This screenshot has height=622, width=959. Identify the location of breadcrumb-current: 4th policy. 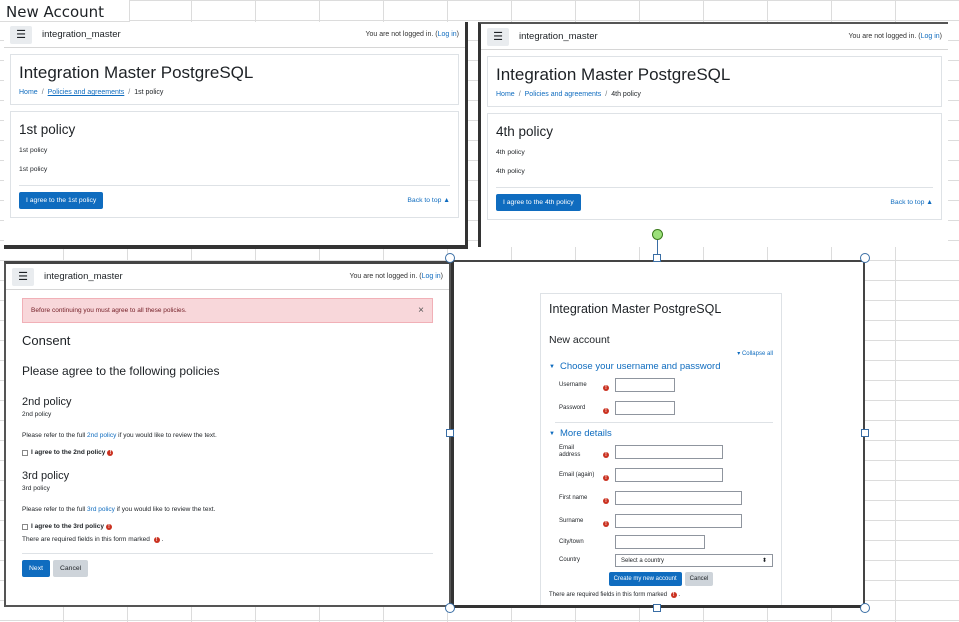
(626, 94).